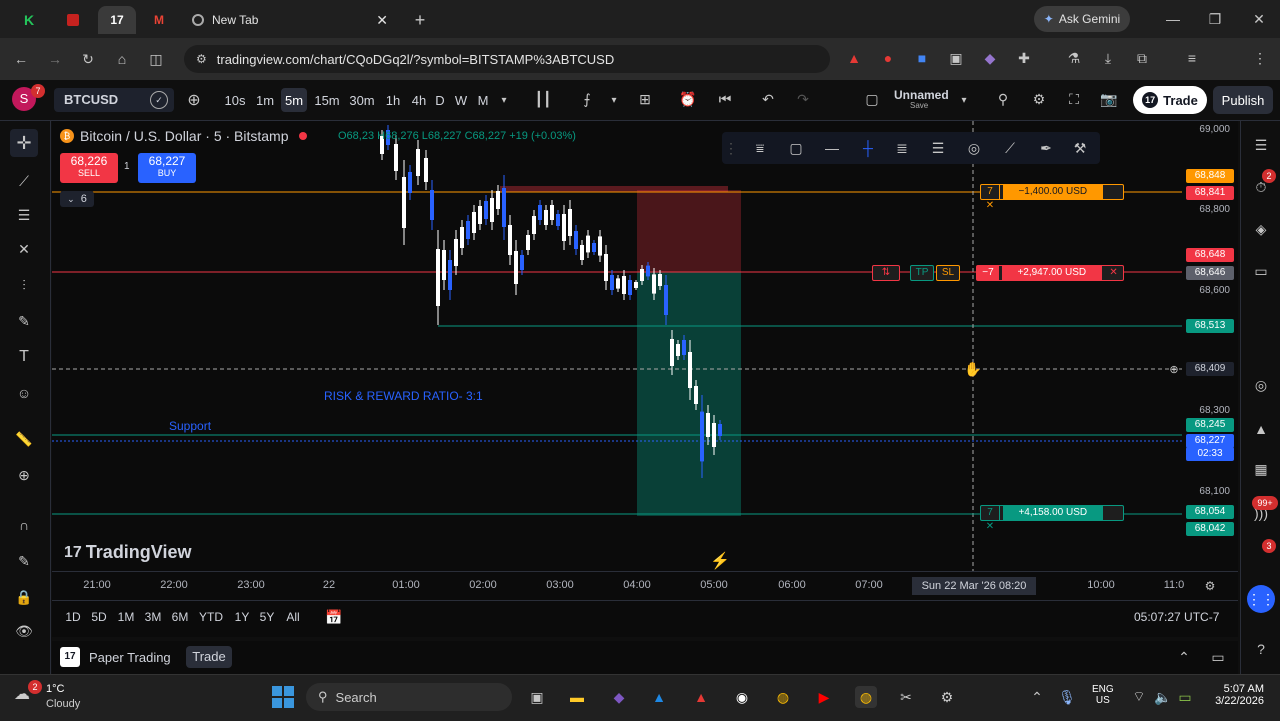  Describe the element at coordinates (1218, 657) in the screenshot. I see `maximize-panel-icon: ▭` at that location.